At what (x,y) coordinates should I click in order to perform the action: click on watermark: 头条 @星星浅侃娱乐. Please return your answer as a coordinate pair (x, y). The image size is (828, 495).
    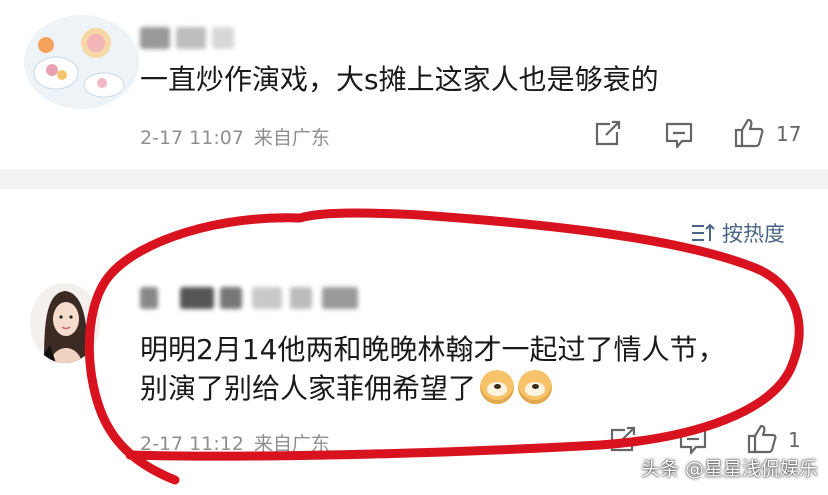
    Looking at the image, I should click on (729, 469).